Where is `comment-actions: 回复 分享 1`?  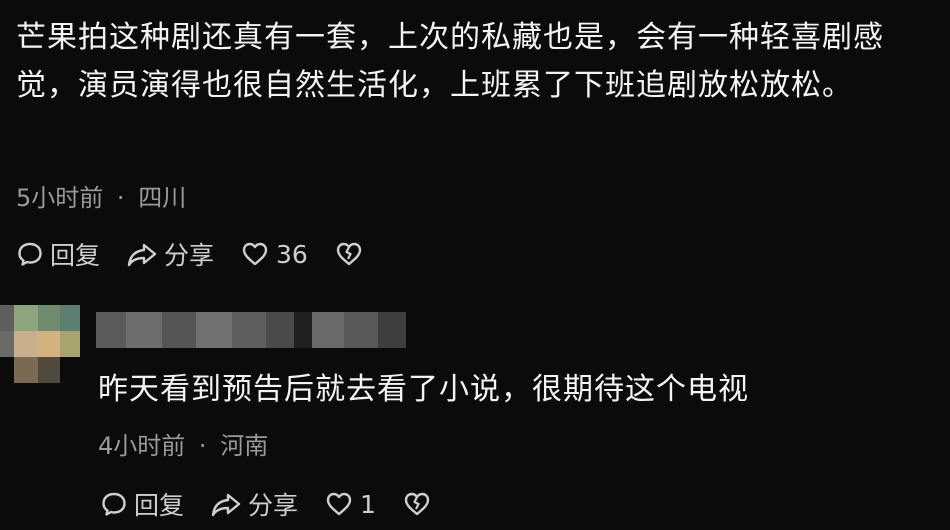
comment-actions: 回复 分享 1 is located at coordinates (282, 504).